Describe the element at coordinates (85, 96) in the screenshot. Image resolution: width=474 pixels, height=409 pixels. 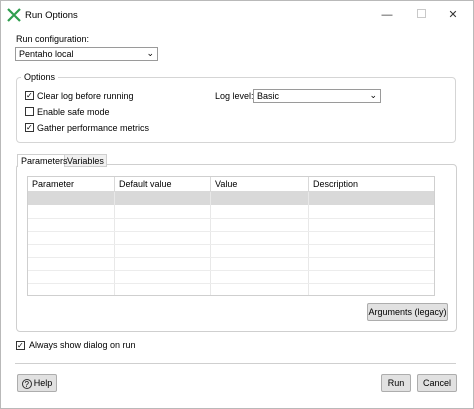
I see `clear-log-label: Clear log before running` at that location.